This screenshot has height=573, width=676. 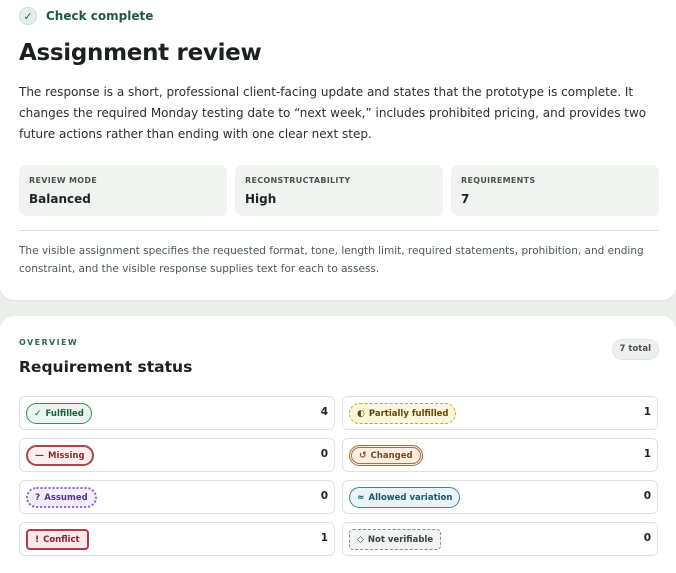 What do you see at coordinates (324, 538) in the screenshot?
I see `conflict-count: 1` at bounding box center [324, 538].